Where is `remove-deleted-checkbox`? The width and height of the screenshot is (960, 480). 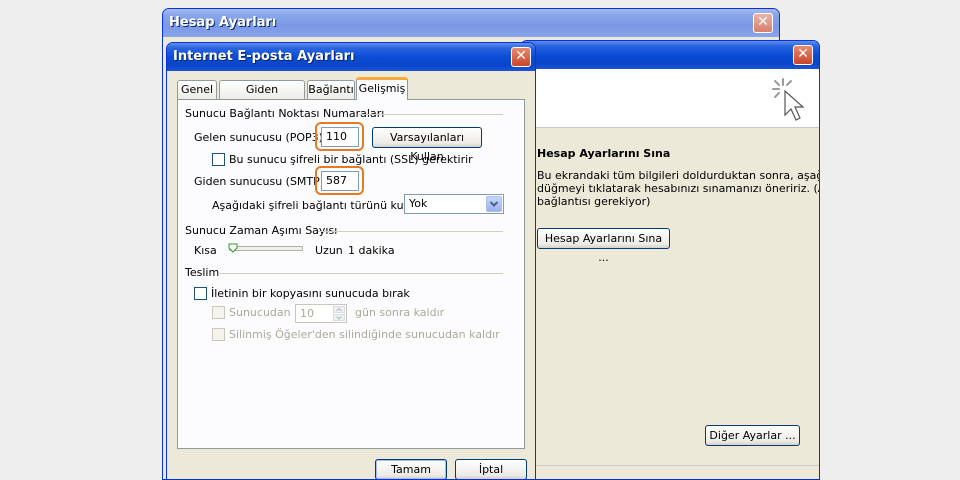
remove-deleted-checkbox is located at coordinates (218, 334).